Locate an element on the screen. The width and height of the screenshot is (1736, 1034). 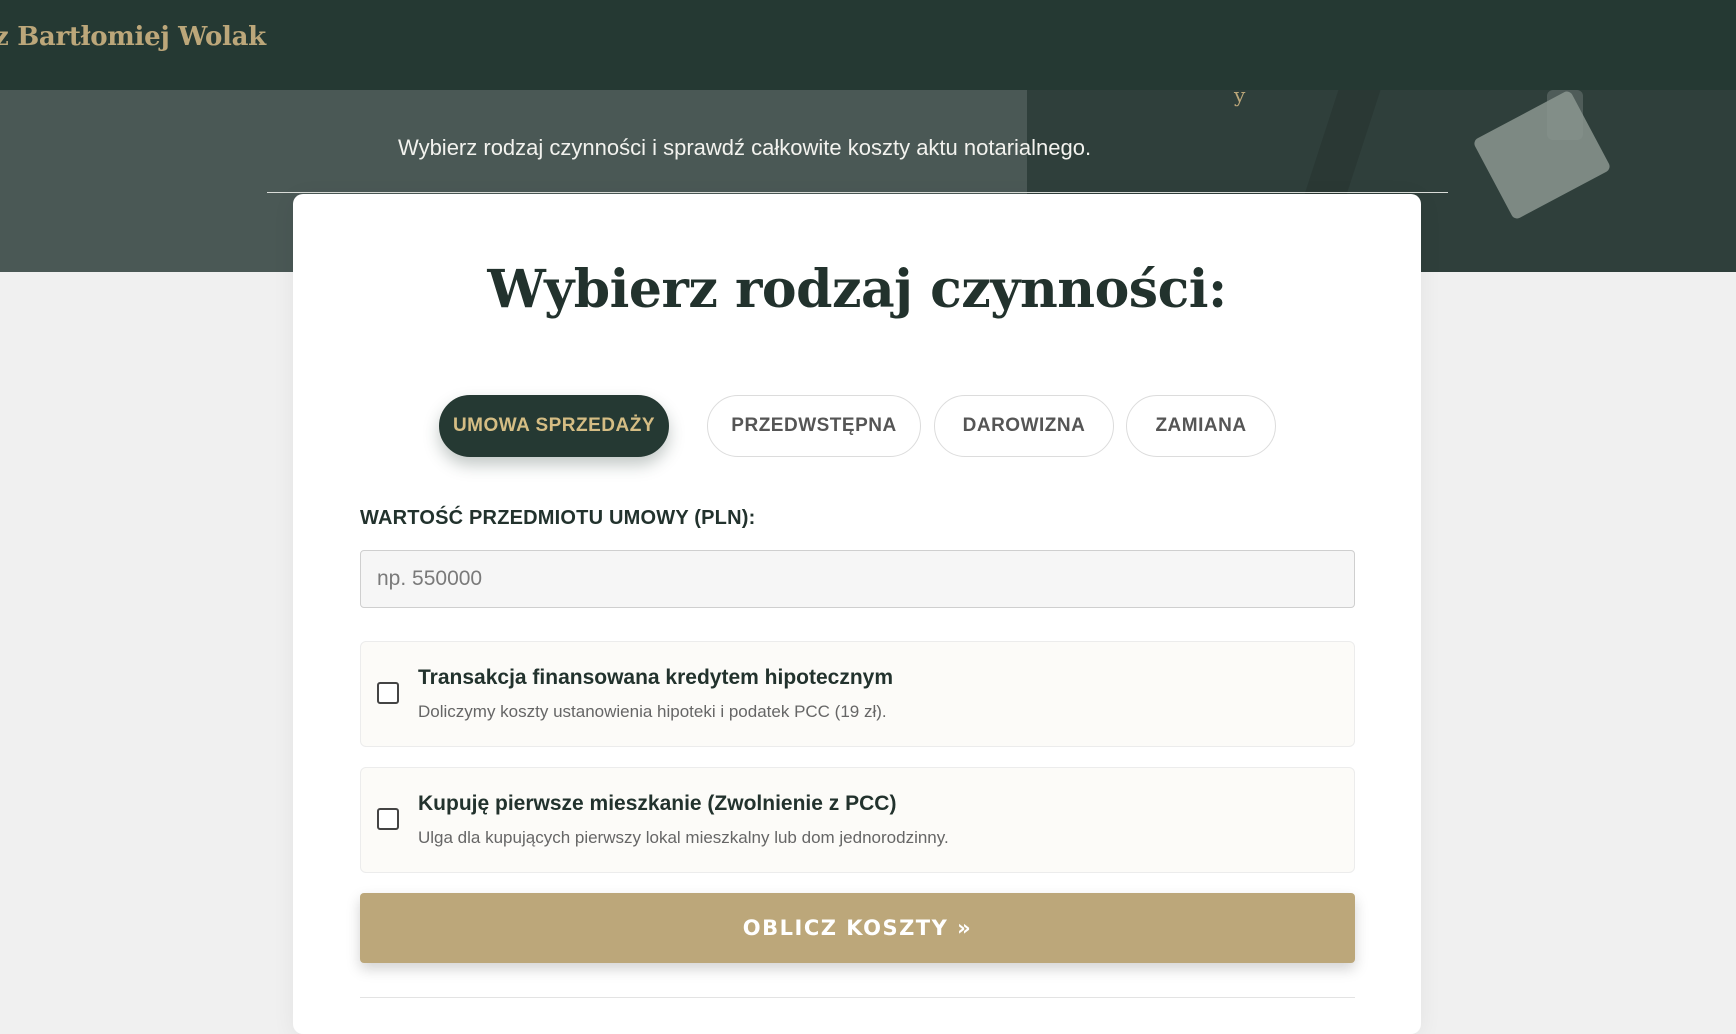
hero-divider is located at coordinates (857, 192).